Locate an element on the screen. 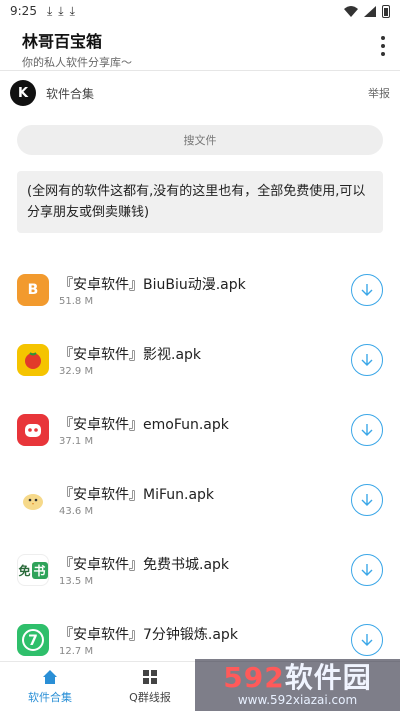 This screenshot has width=400, height=711. list-item: B 『安卓软件』BiuBiu动漫.apk 51.8 M is located at coordinates (200, 290).